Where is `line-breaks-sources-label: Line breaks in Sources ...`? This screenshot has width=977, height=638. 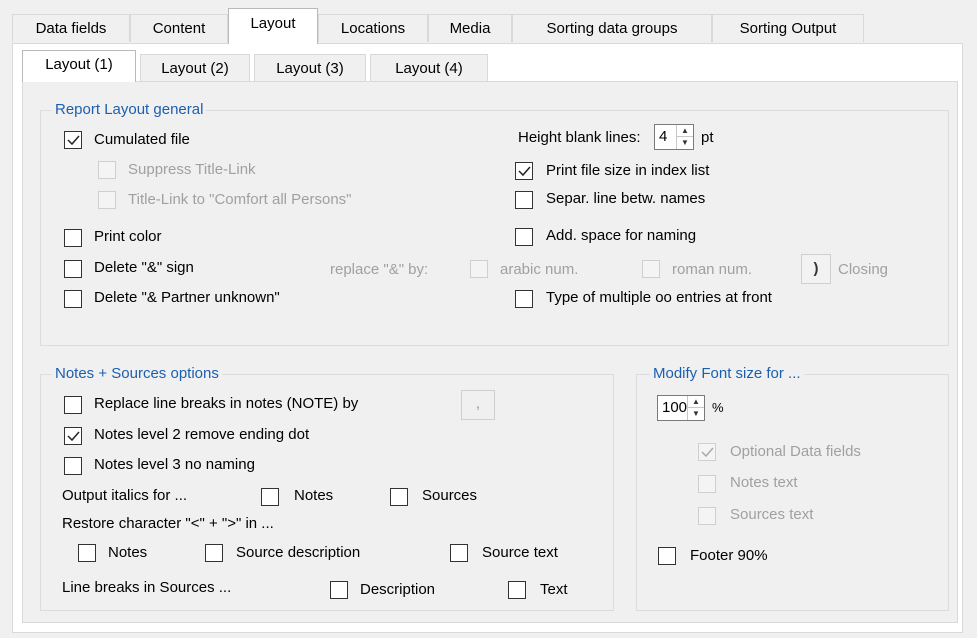
line-breaks-sources-label: Line breaks in Sources ... is located at coordinates (147, 587).